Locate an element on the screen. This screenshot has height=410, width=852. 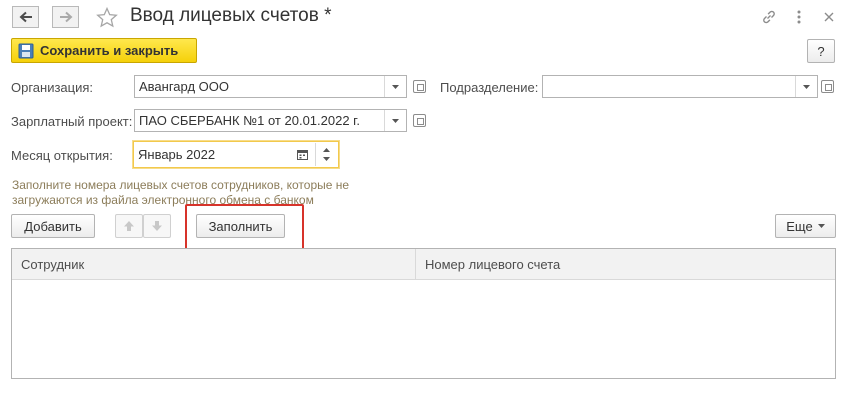
salary-project-value: ПАО СБЕРБАНК №1 от 20.01.2022 г. is located at coordinates (249, 120).